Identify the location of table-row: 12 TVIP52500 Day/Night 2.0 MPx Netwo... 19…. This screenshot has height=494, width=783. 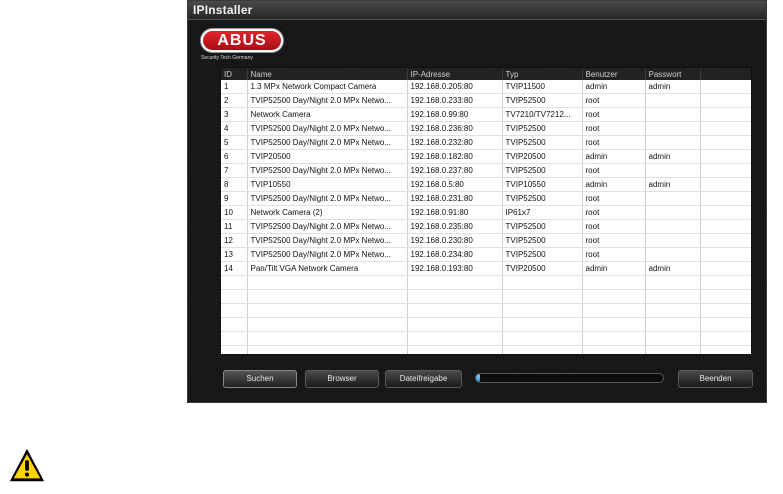
(486, 240).